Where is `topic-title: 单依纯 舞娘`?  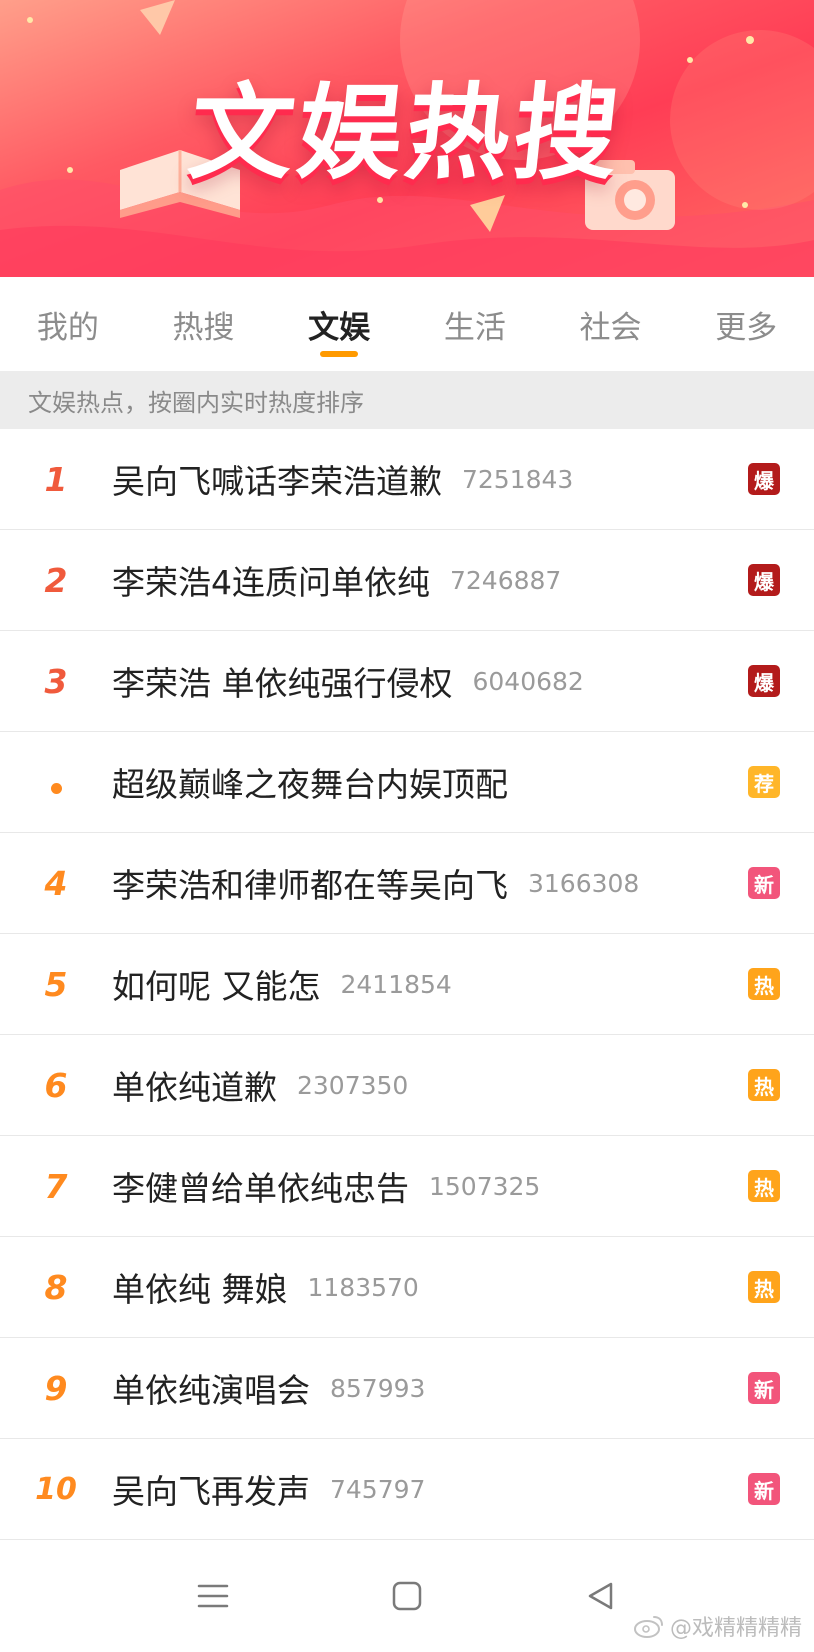 topic-title: 单依纯 舞娘 is located at coordinates (200, 1289).